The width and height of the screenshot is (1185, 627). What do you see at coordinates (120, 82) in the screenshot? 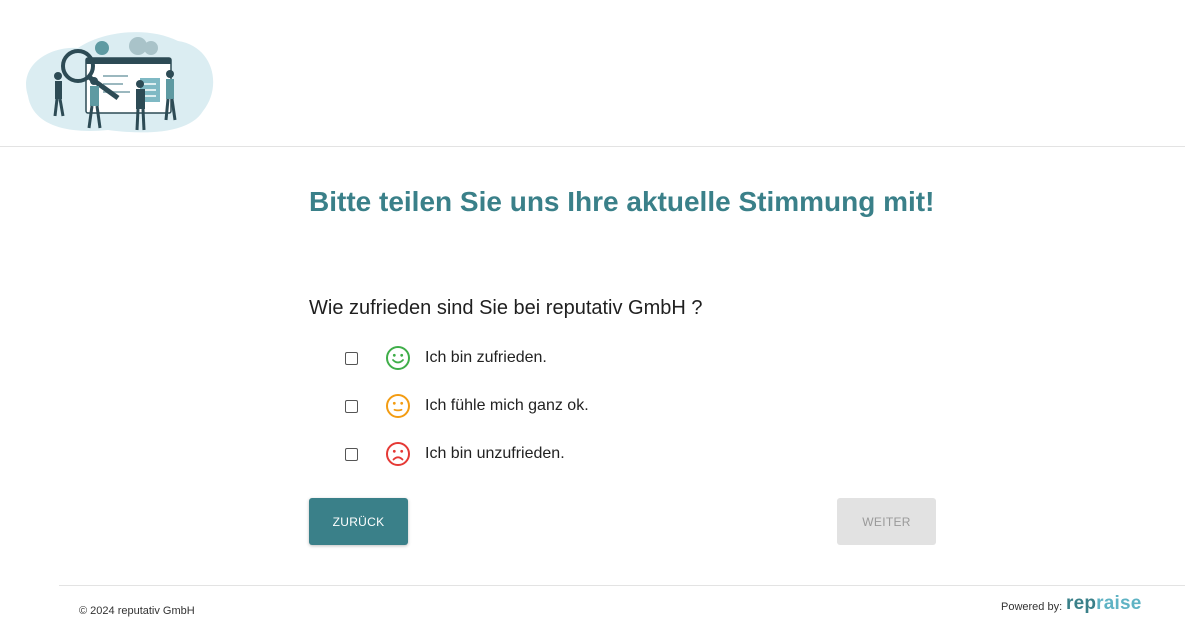
I see `team-analytics-illustration-logo` at bounding box center [120, 82].